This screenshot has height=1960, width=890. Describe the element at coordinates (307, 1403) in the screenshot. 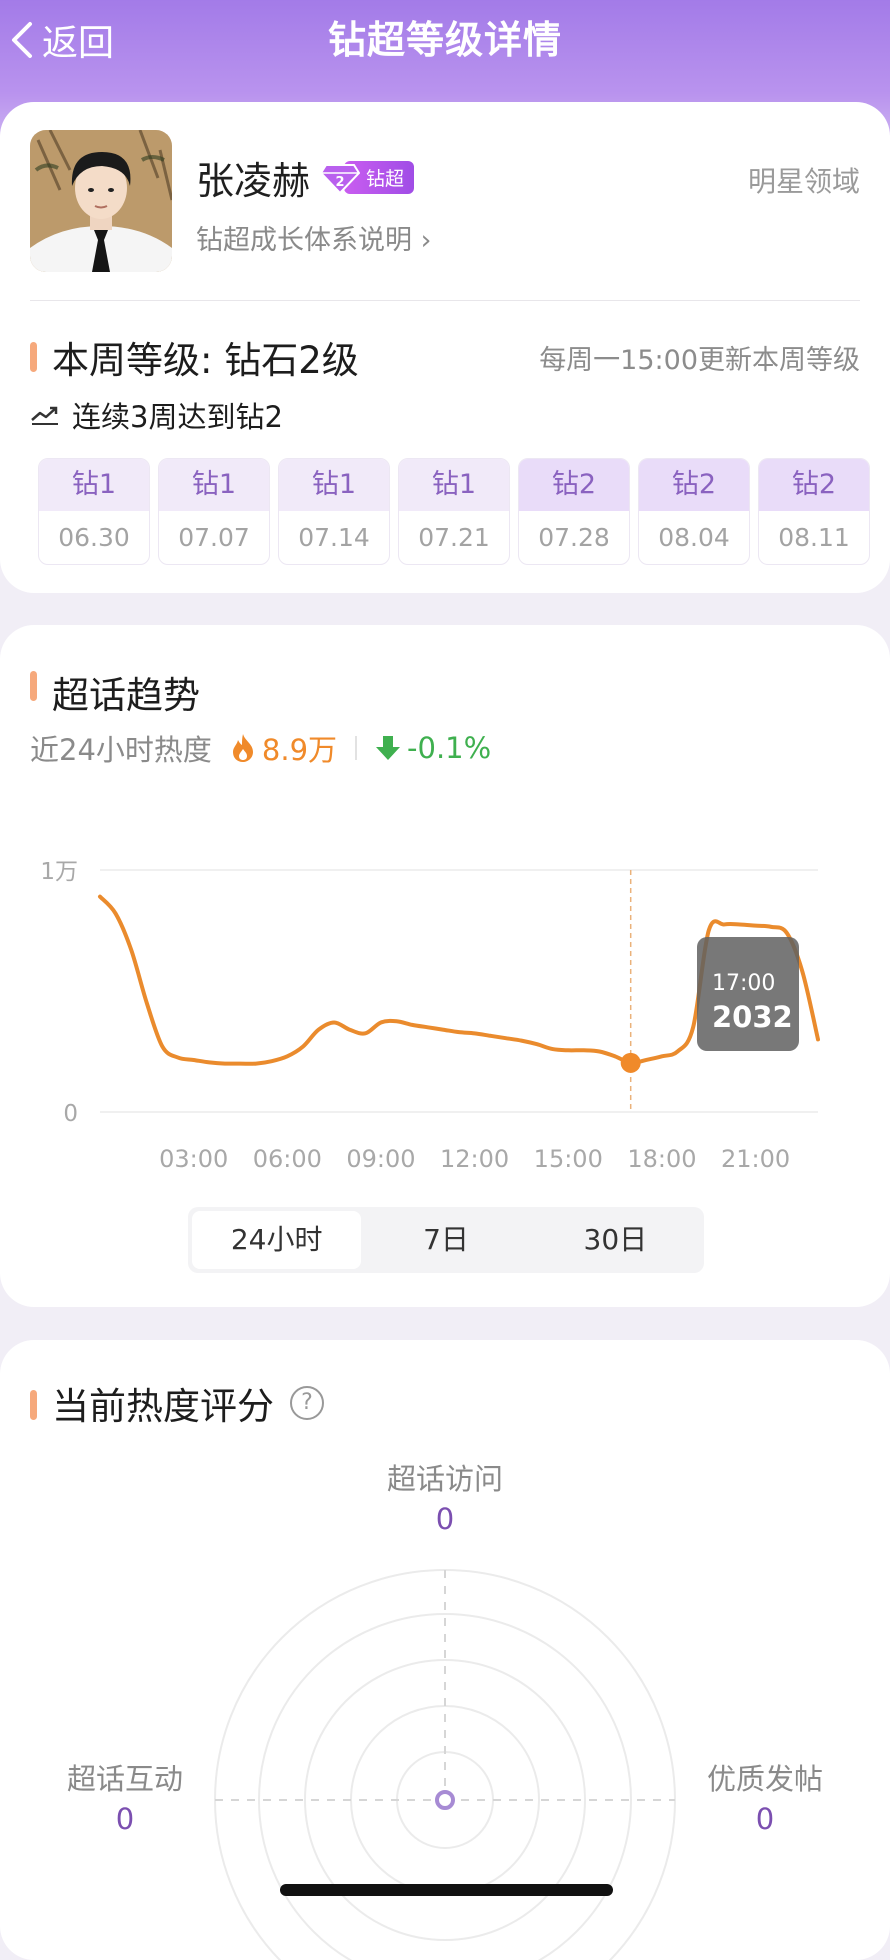

I see `help-icon: ?` at that location.